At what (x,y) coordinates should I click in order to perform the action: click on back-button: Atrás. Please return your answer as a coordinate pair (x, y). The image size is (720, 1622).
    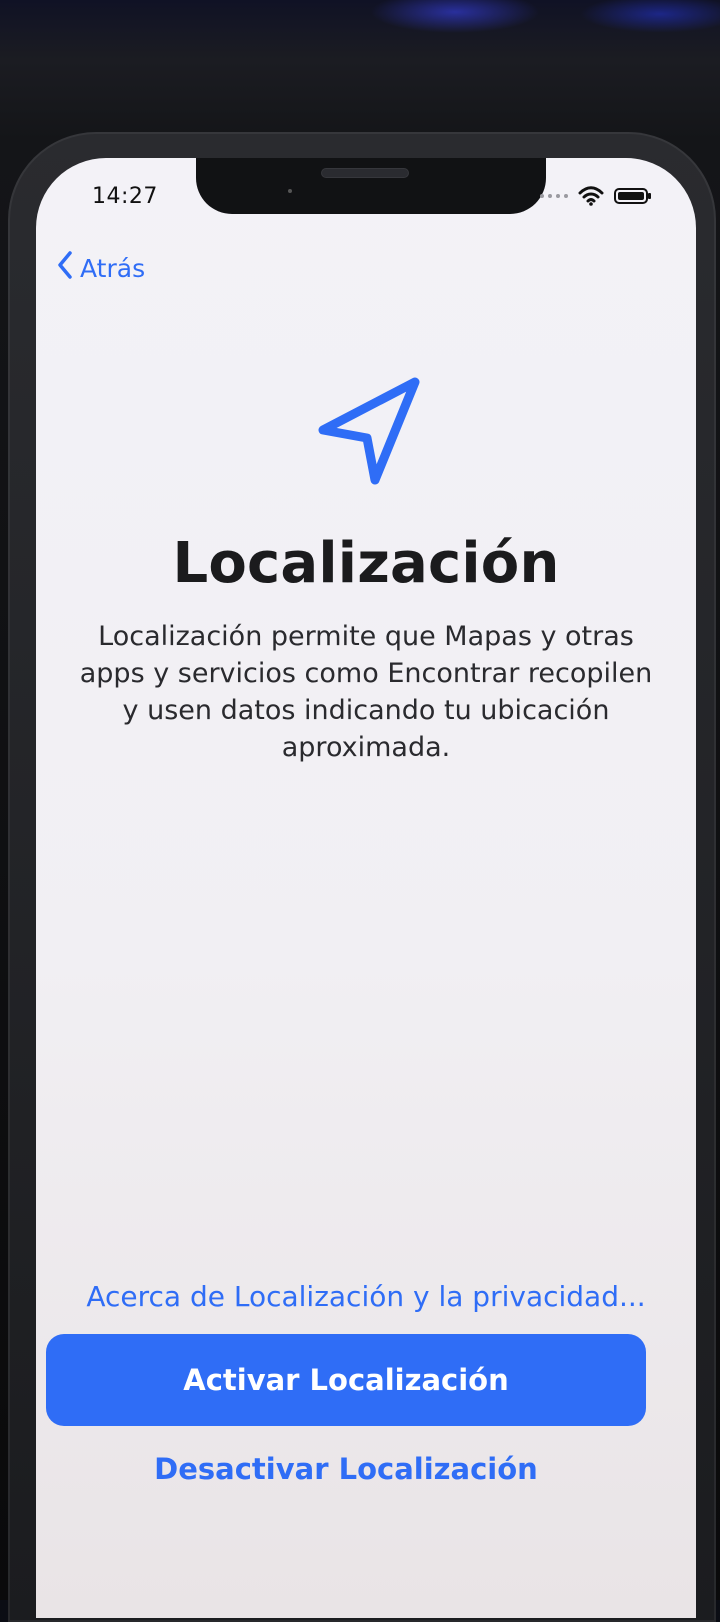
    Looking at the image, I should click on (100, 268).